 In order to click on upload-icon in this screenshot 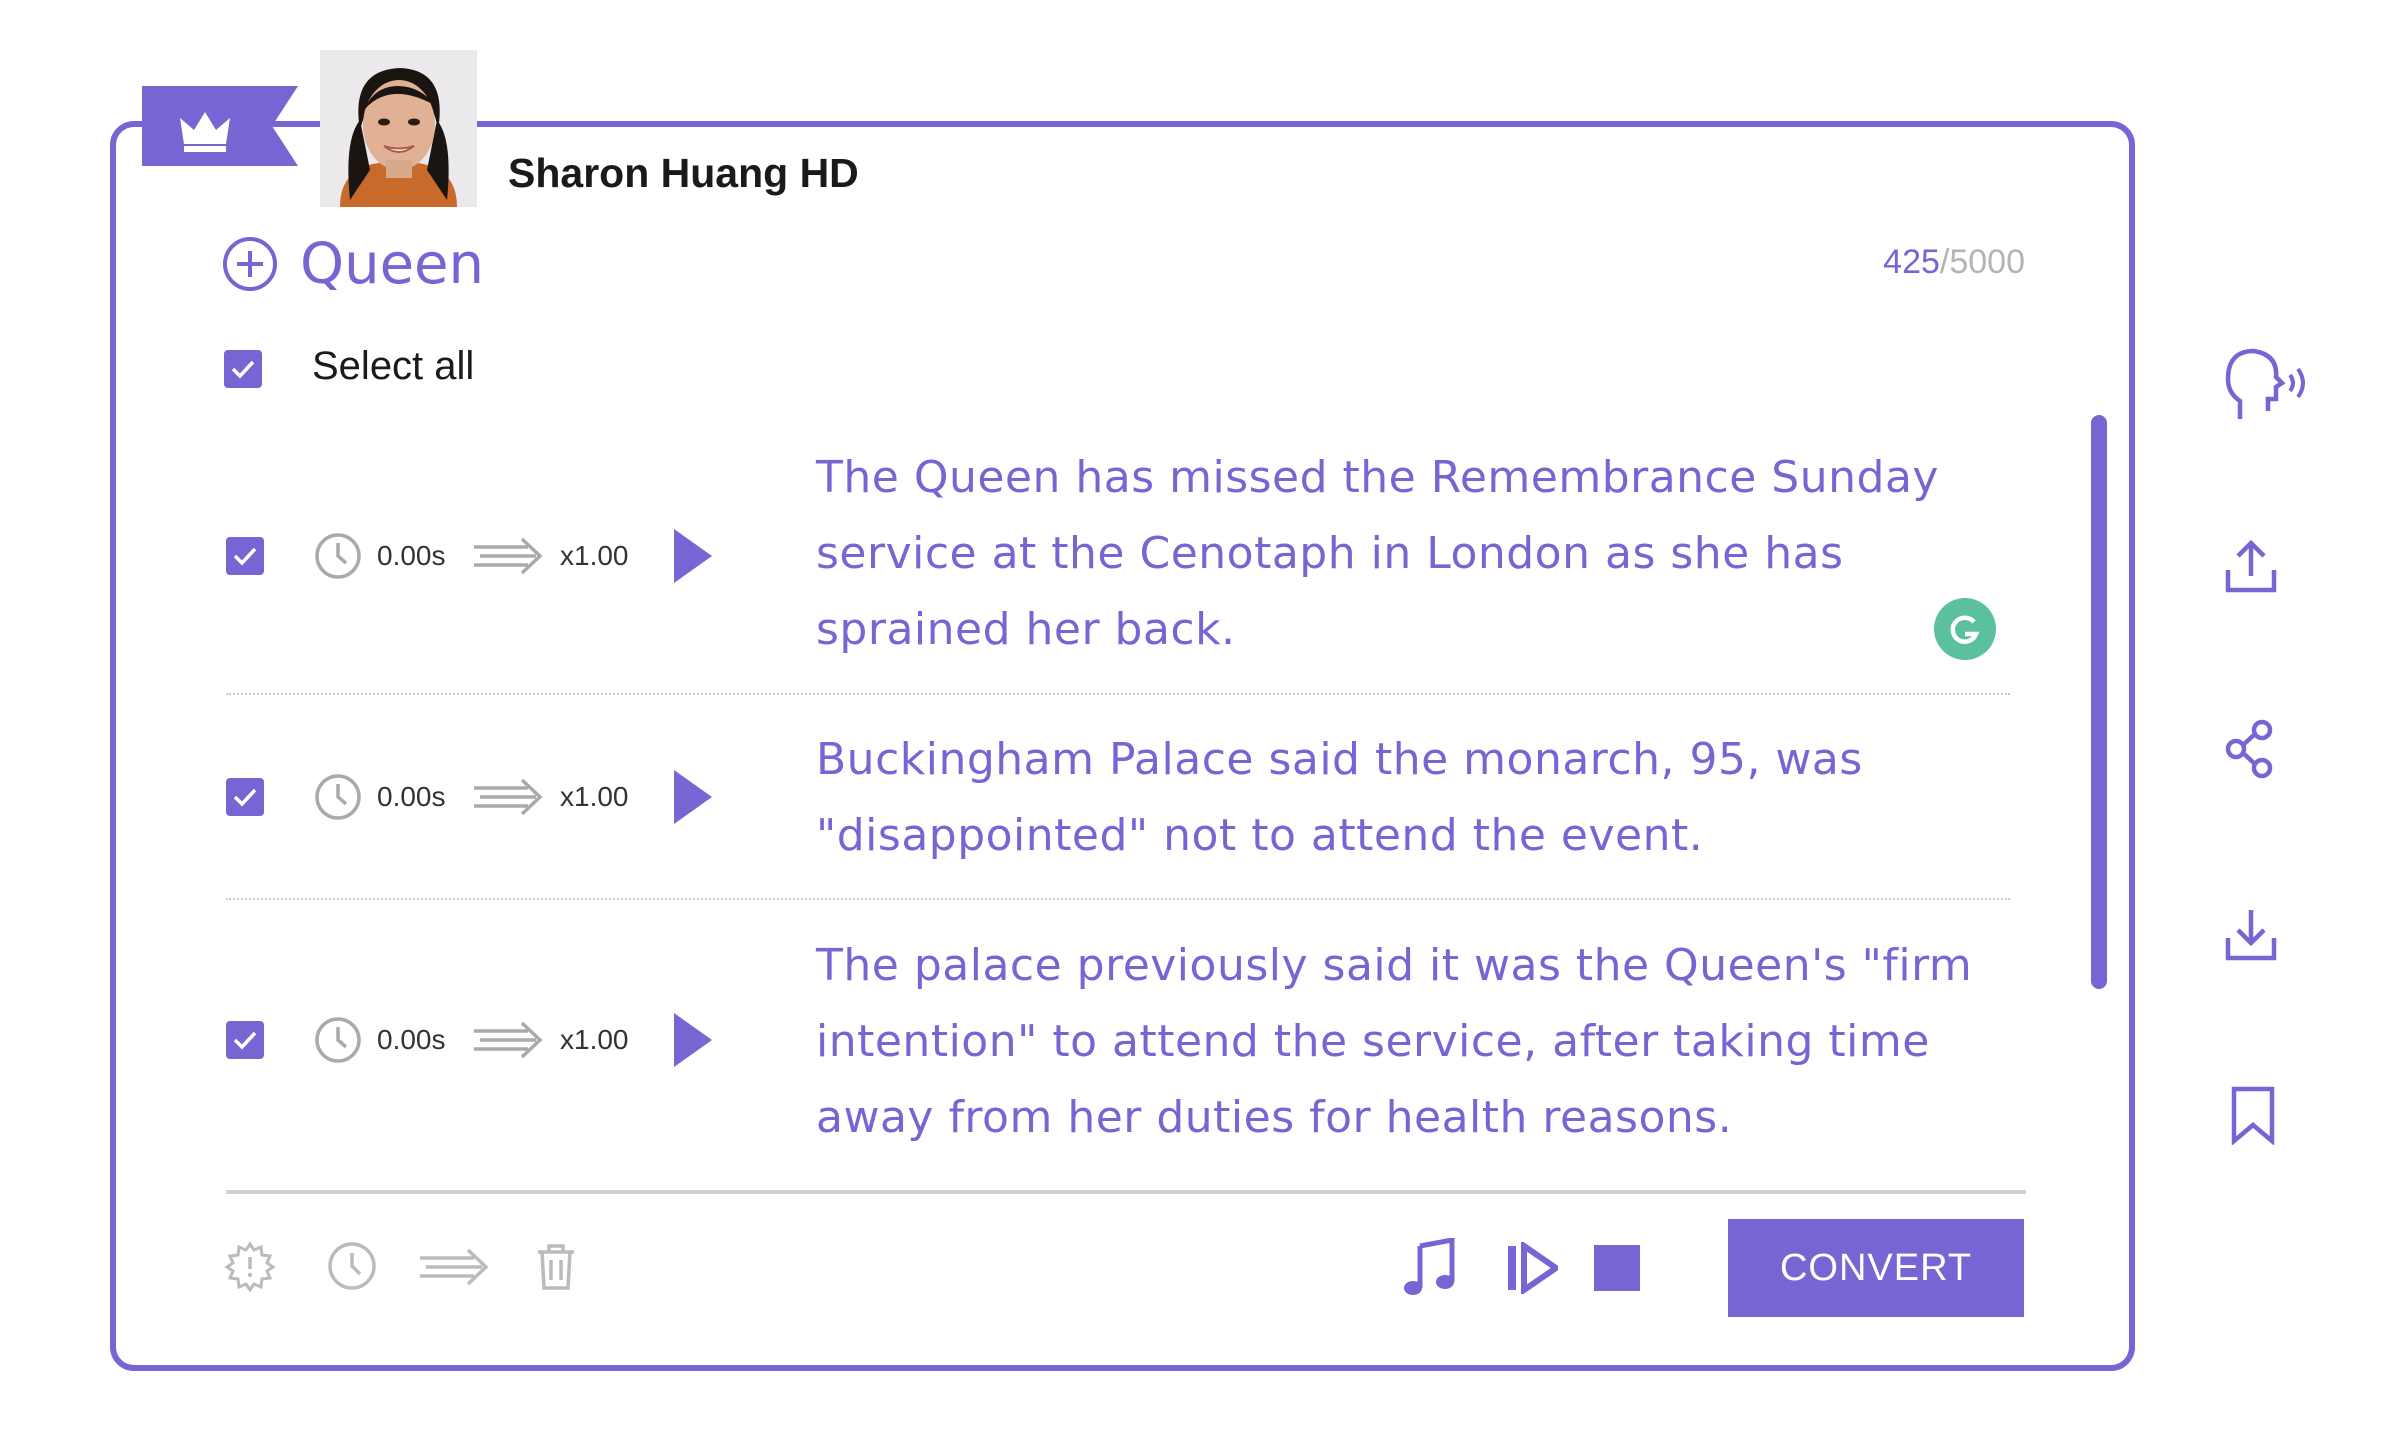, I will do `click(2251, 566)`.